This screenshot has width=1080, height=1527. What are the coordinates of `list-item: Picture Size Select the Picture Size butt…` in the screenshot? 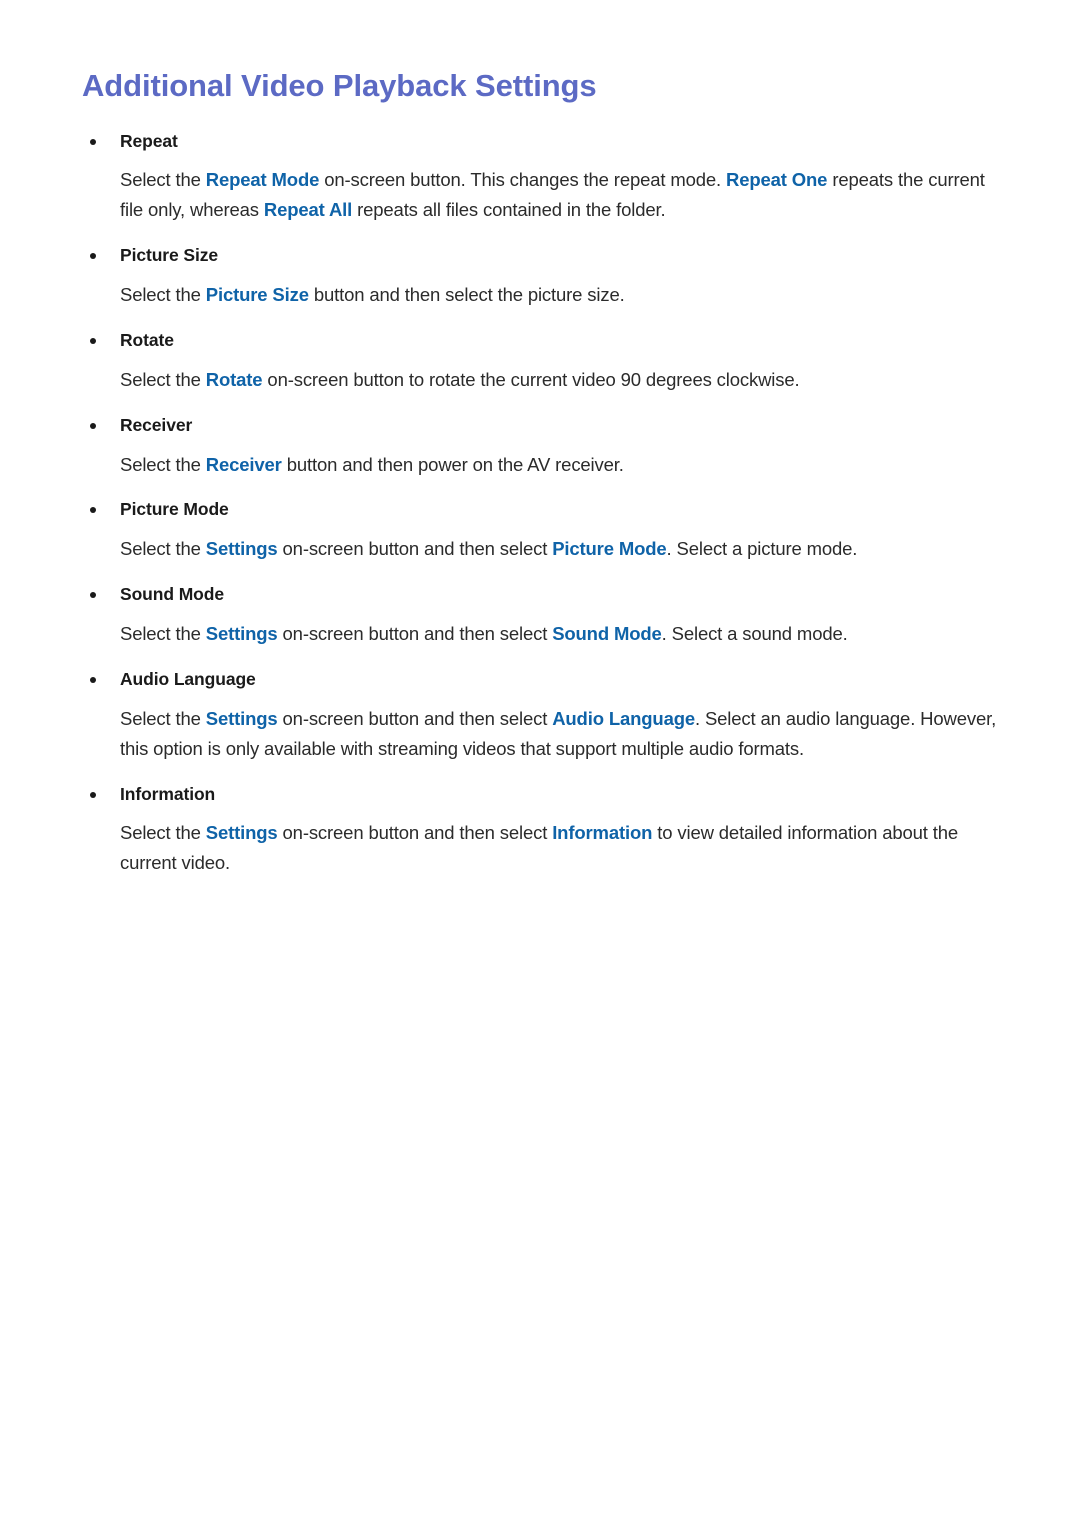 It's located at (545, 277).